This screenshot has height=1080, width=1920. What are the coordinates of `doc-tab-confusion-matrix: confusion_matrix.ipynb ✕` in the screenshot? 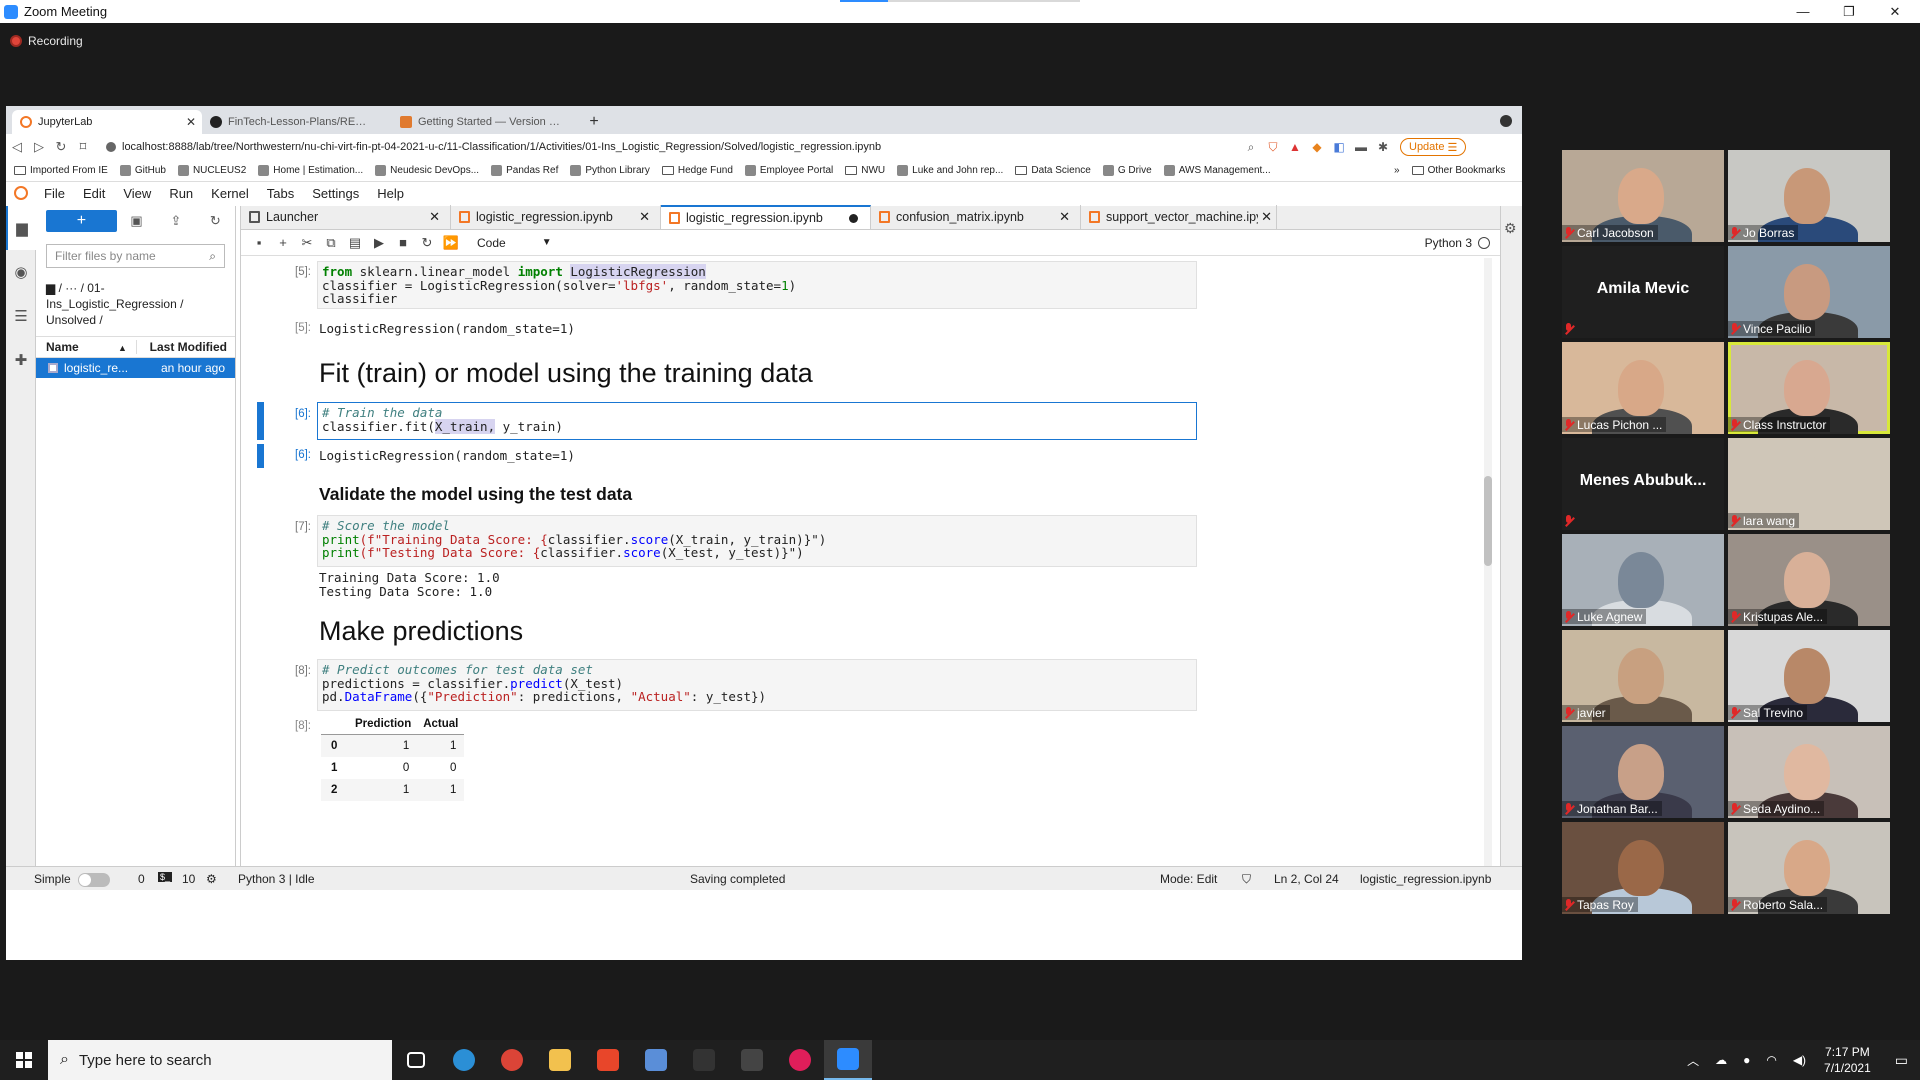 It's located at (976, 217).